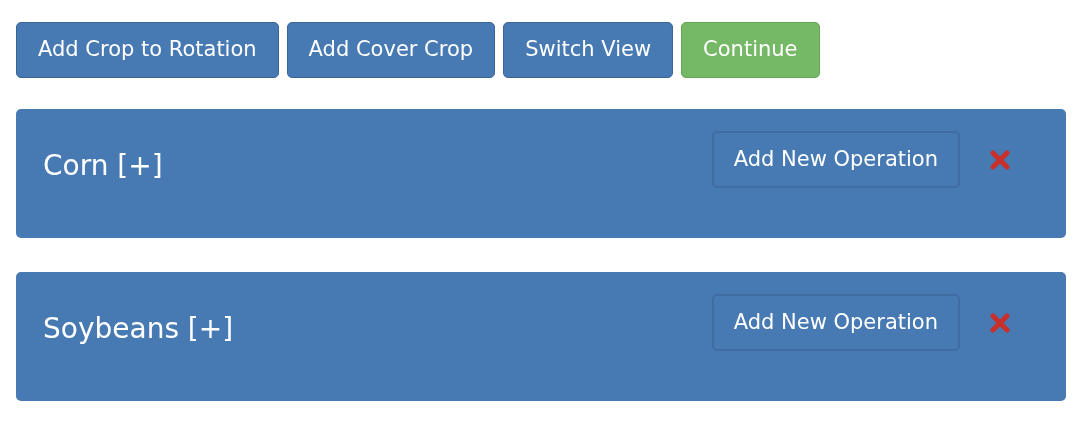  I want to click on toolbar-button: Add Cover Crop, so click(391, 50).